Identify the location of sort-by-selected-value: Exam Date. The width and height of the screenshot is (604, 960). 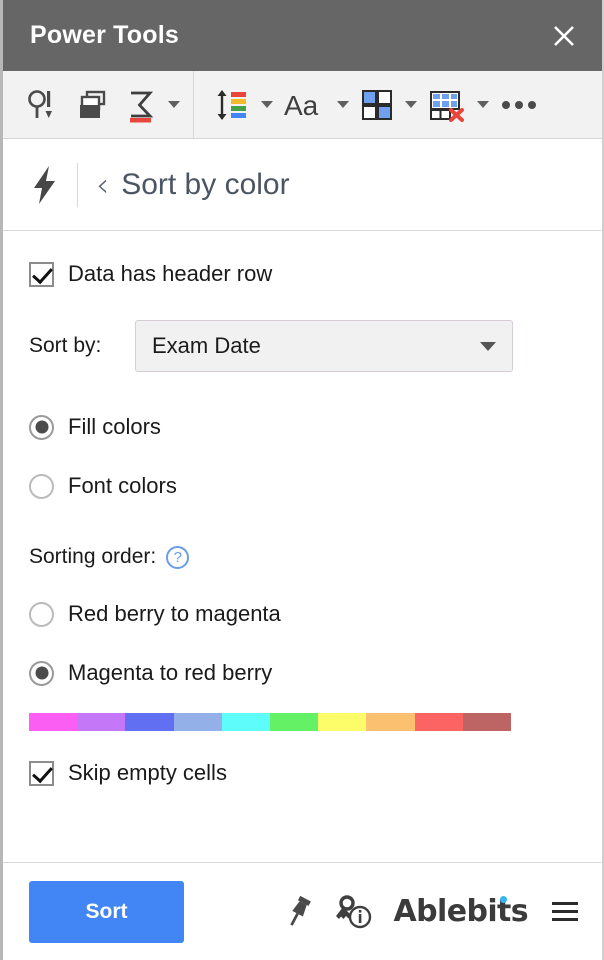
(206, 345).